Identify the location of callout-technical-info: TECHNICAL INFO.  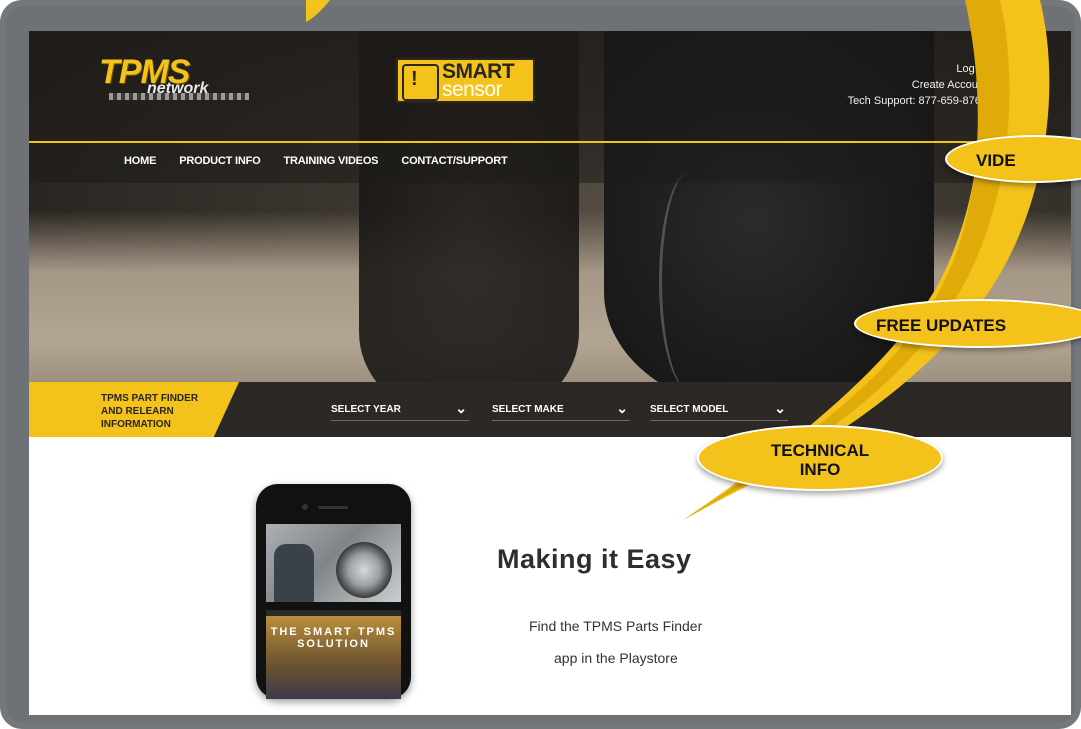
(820, 458).